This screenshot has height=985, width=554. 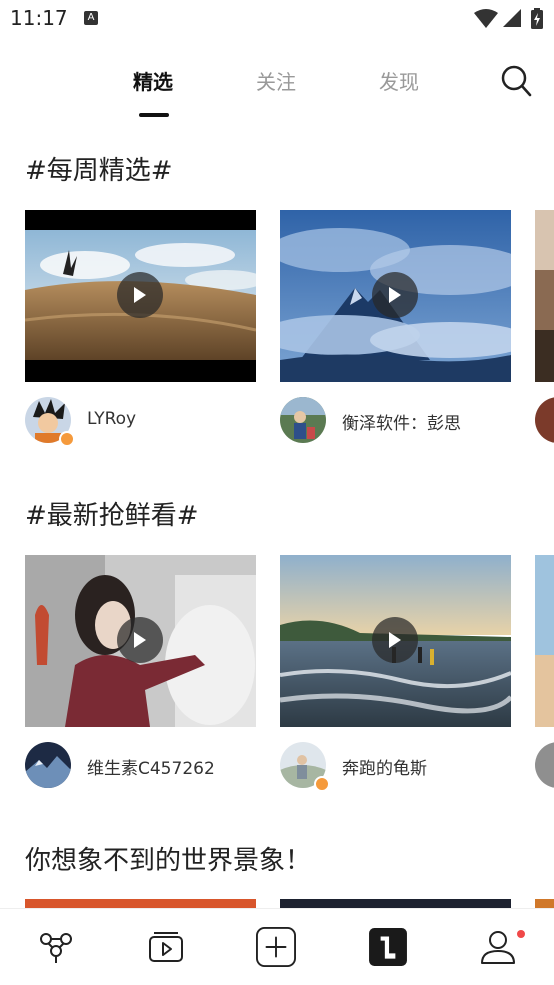 I want to click on brand-icon, so click(x=388, y=947).